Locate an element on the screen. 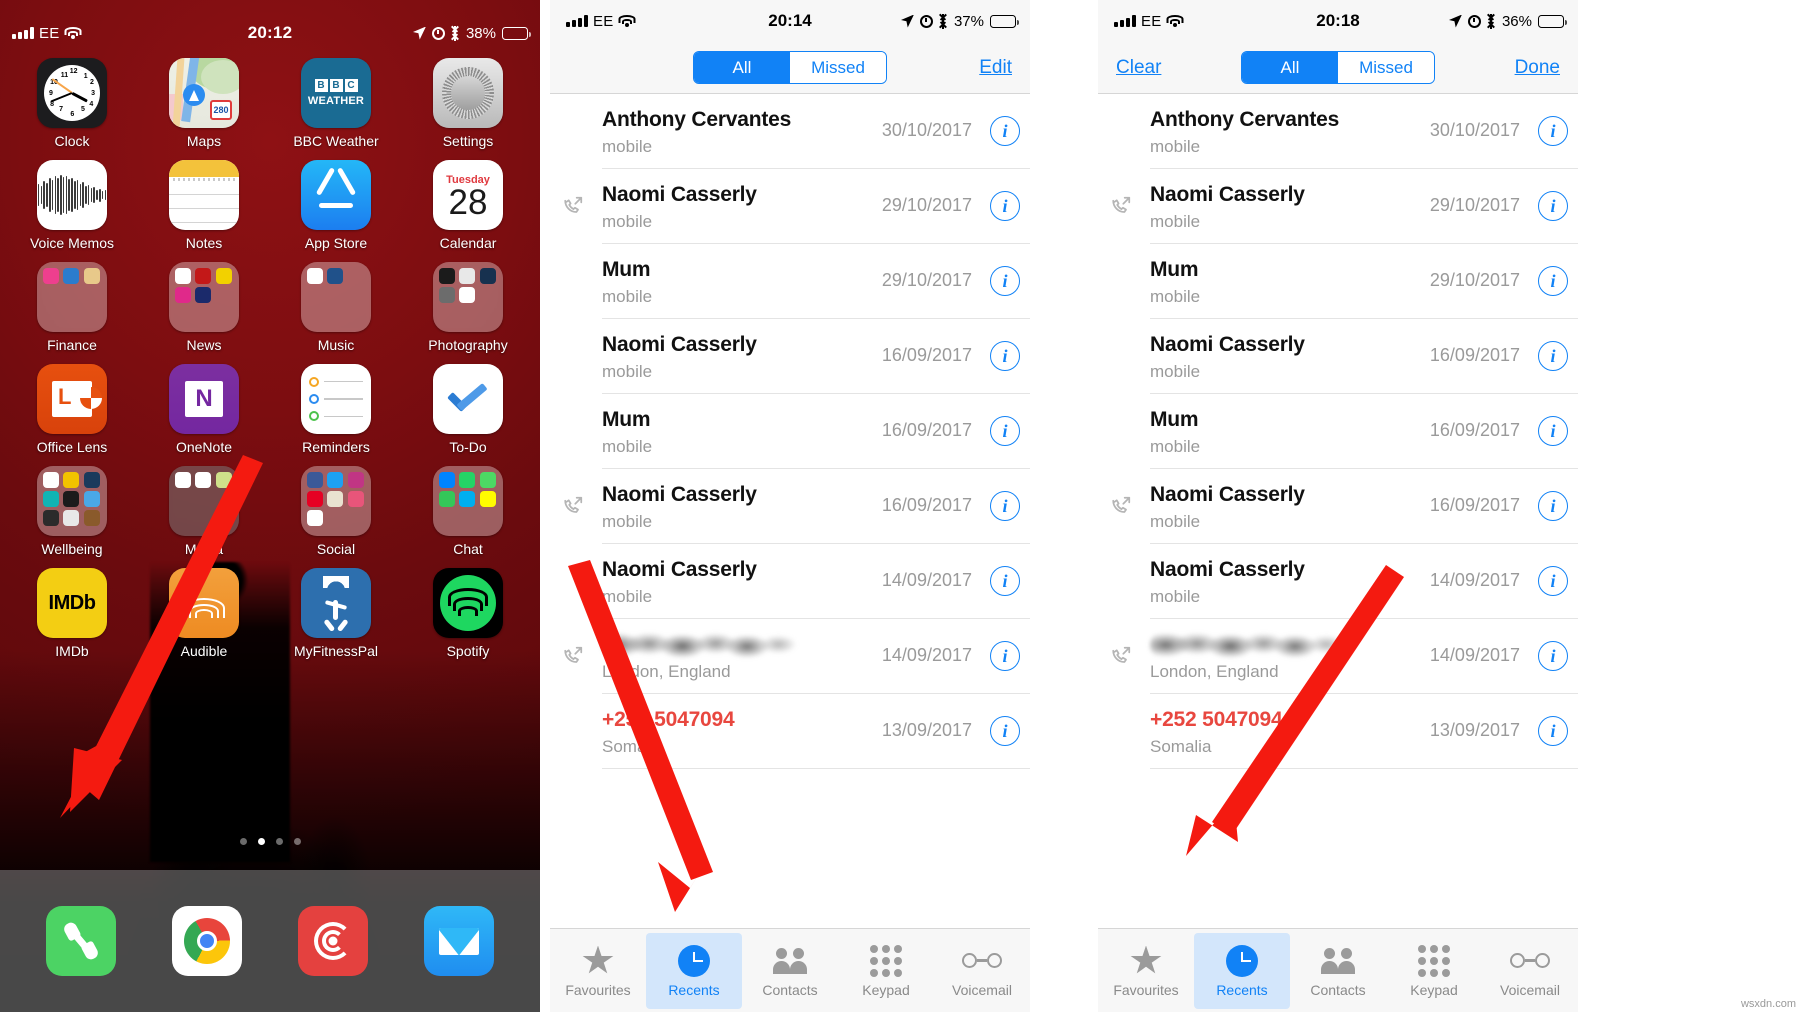 The height and width of the screenshot is (1012, 1800). folder-news: News is located at coordinates (204, 307).